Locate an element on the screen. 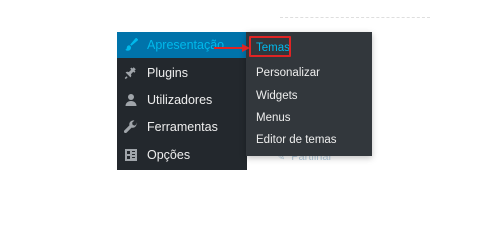 The height and width of the screenshot is (240, 500). menu-item-utilizadores: Utilizadores is located at coordinates (182, 100).